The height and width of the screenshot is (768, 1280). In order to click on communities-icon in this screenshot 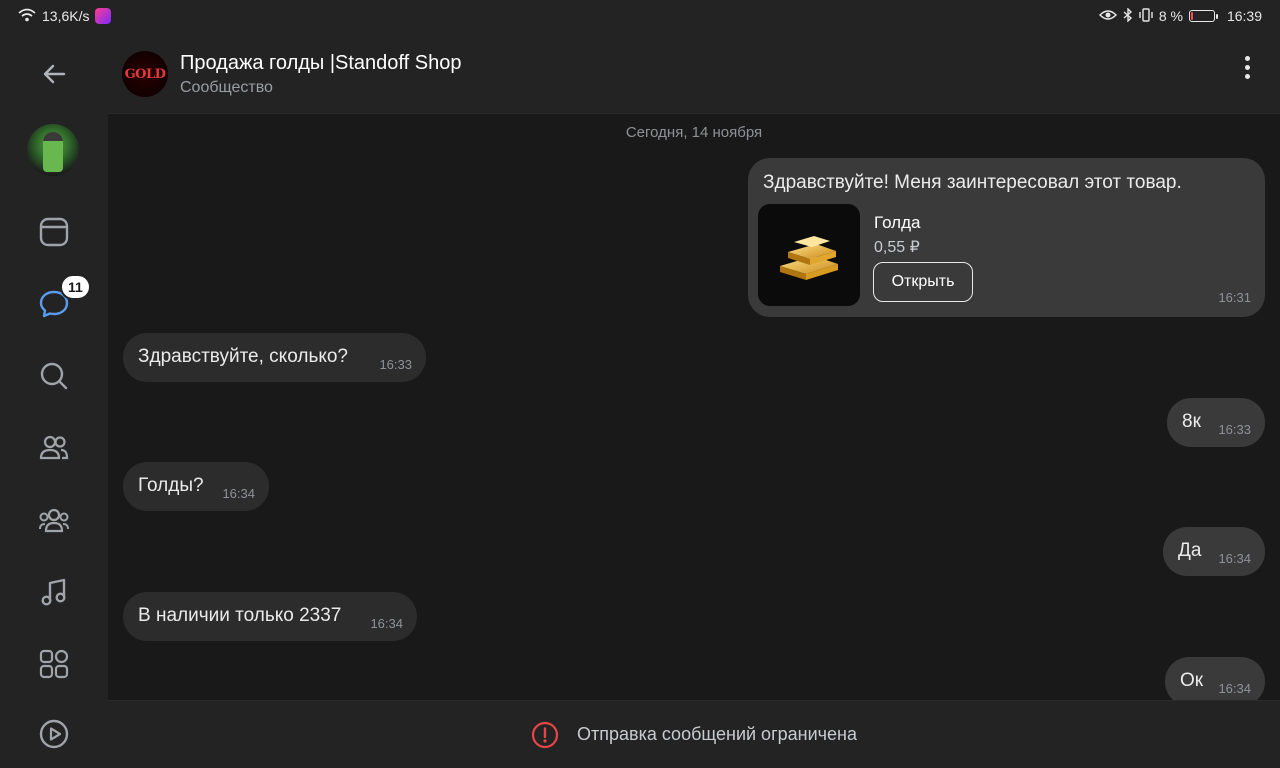, I will do `click(54, 520)`.